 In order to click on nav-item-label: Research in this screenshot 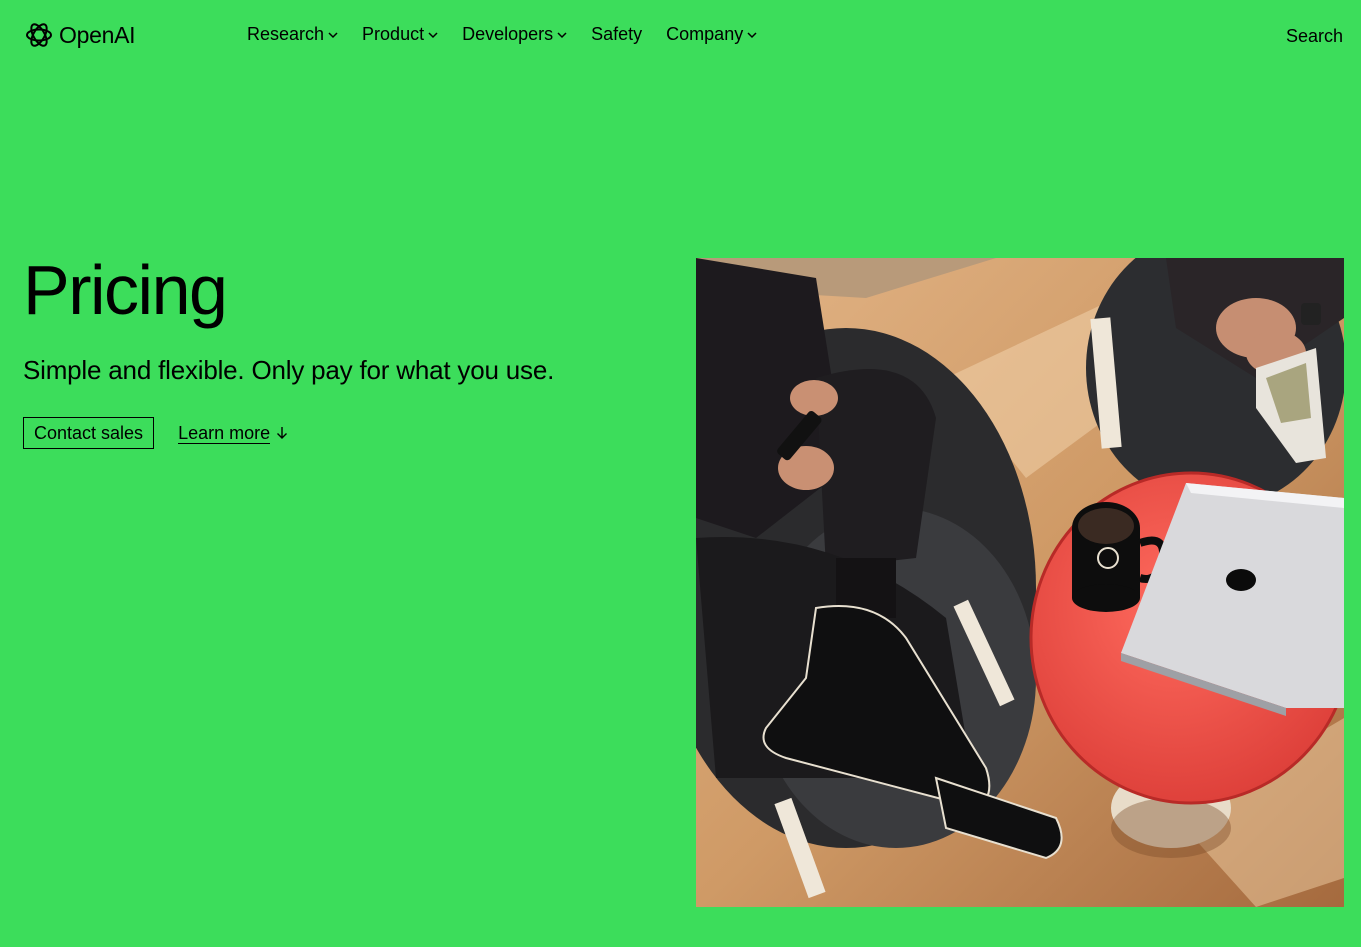, I will do `click(286, 34)`.